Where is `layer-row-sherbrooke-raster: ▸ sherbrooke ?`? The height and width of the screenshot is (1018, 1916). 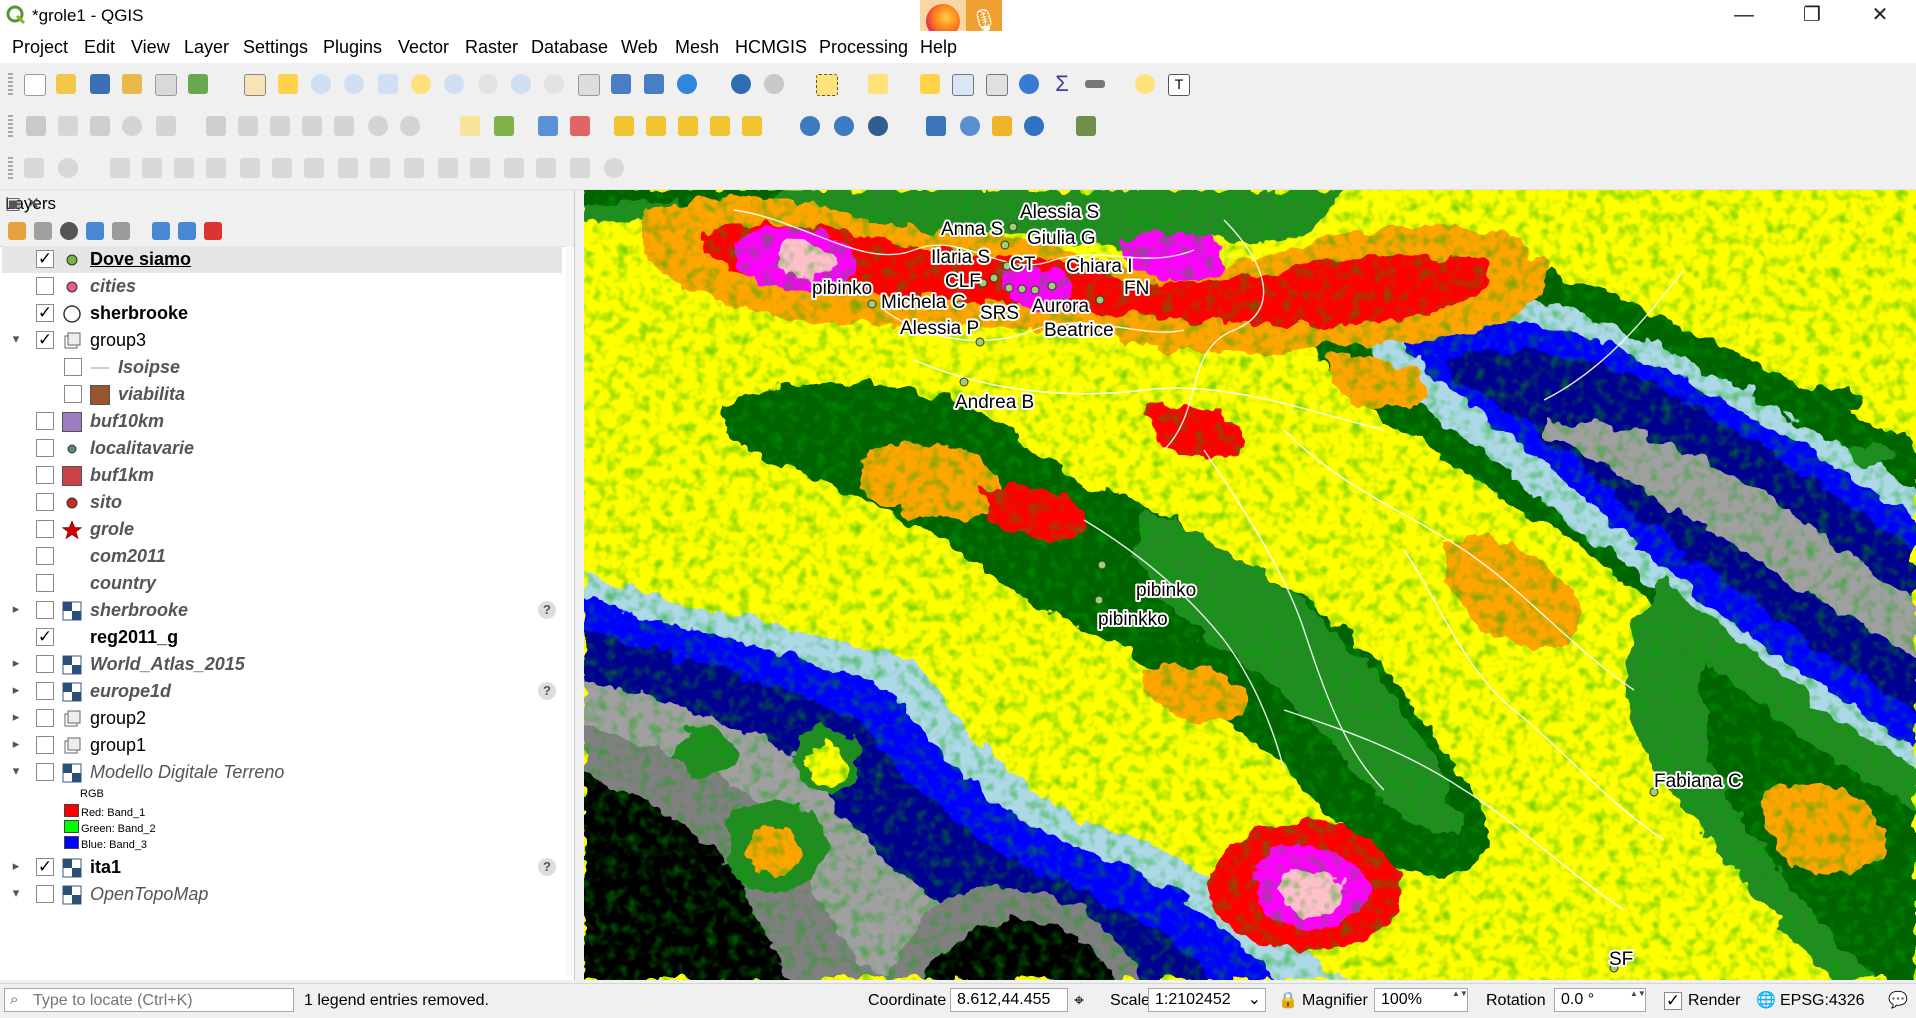 layer-row-sherbrooke-raster: ▸ sherbrooke ? is located at coordinates (282, 610).